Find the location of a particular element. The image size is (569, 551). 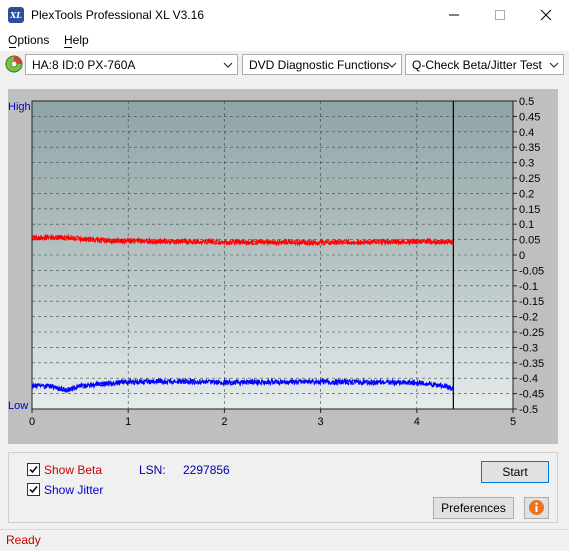

y-tick-label: -0.05 is located at coordinates (531, 271).